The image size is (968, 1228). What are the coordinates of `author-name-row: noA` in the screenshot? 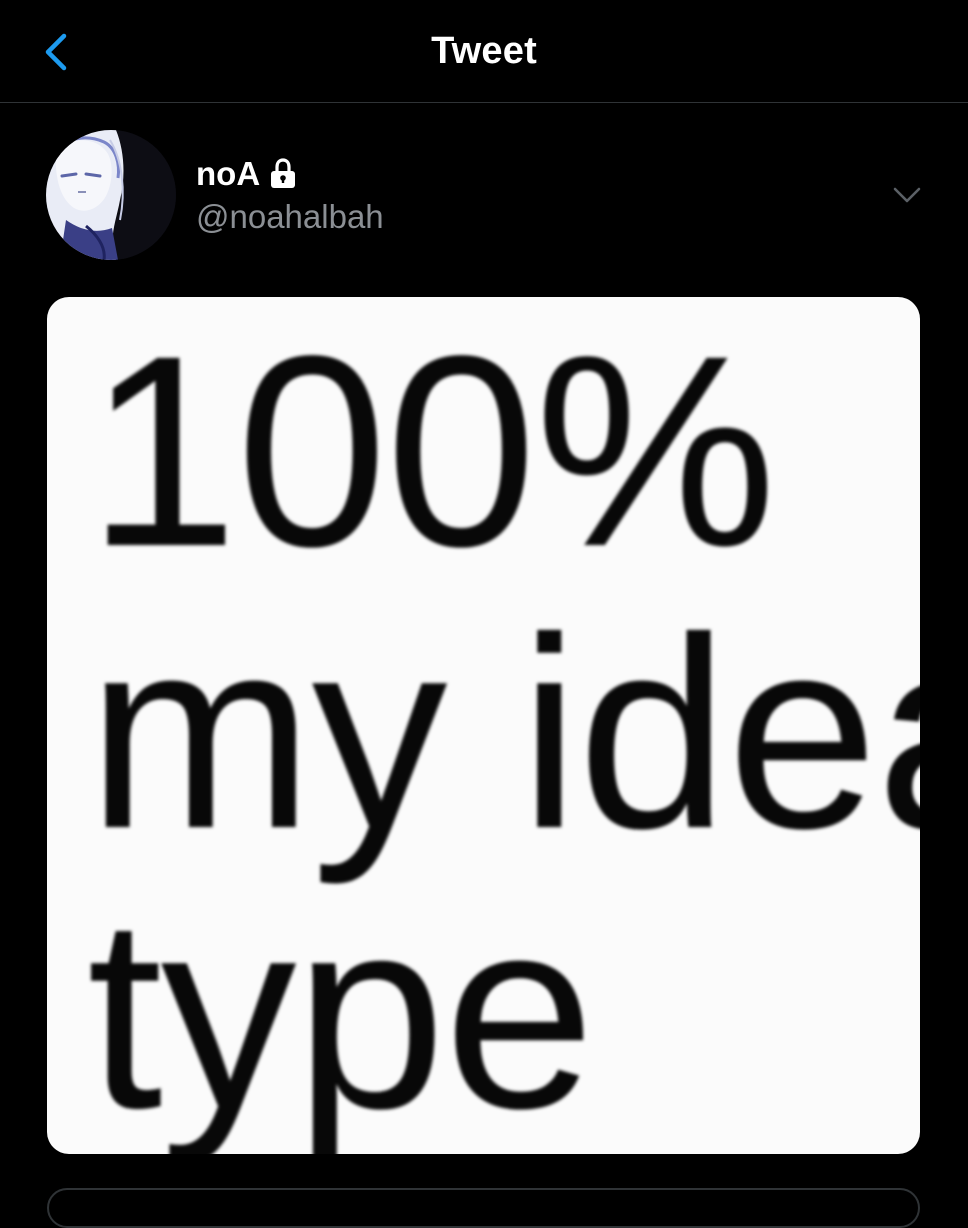 It's located at (247, 174).